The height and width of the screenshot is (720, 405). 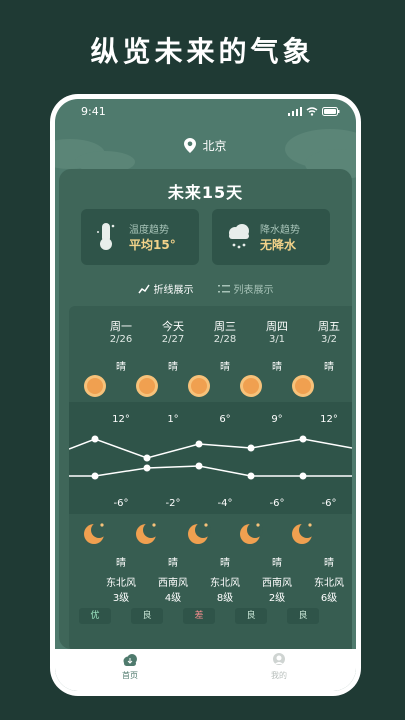 What do you see at coordinates (329, 339) in the screenshot?
I see `day-date: 3/2` at bounding box center [329, 339].